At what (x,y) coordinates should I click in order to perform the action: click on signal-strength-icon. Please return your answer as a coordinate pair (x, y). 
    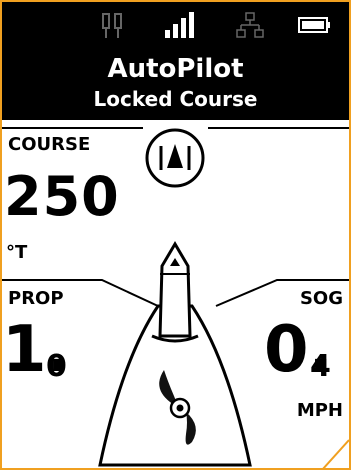
    Looking at the image, I should click on (179, 25).